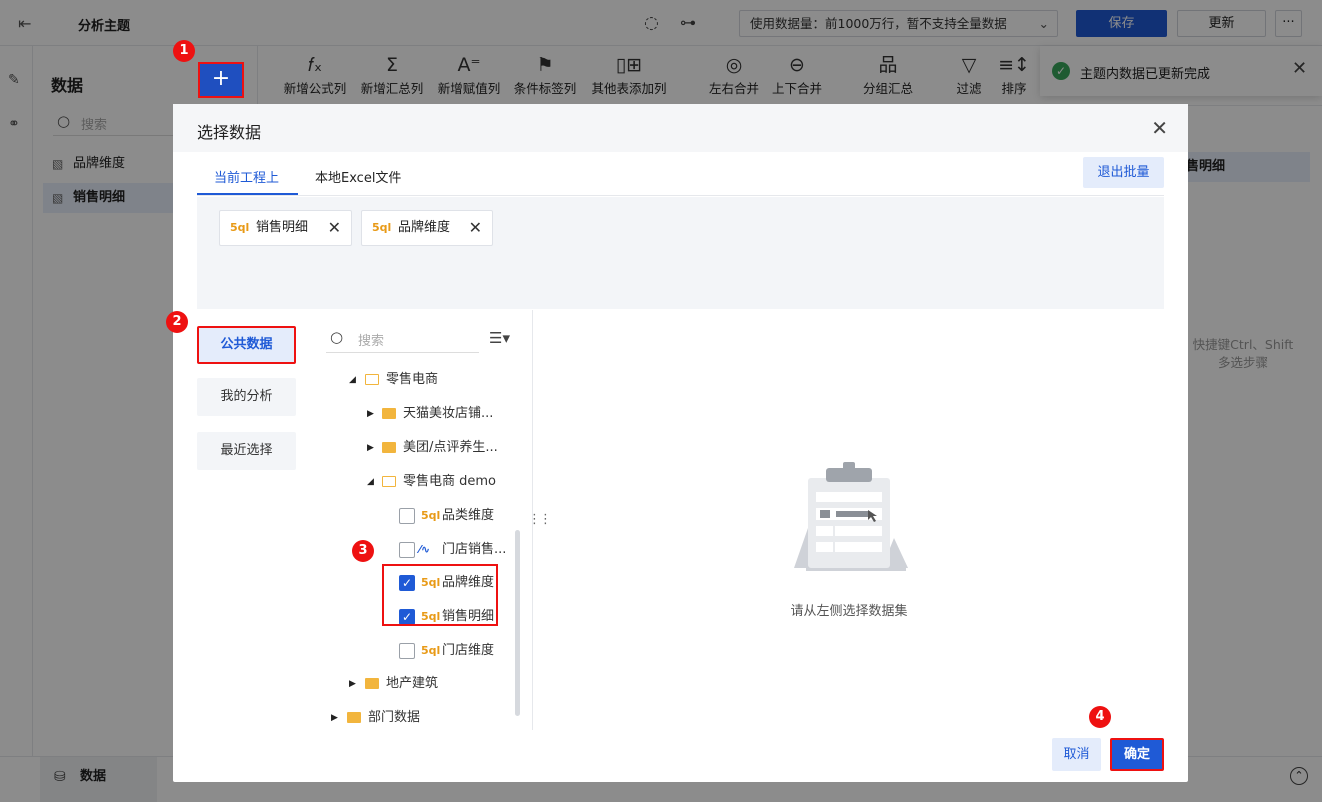  I want to click on tree-folder: ◢ 零售电商, so click(434, 380).